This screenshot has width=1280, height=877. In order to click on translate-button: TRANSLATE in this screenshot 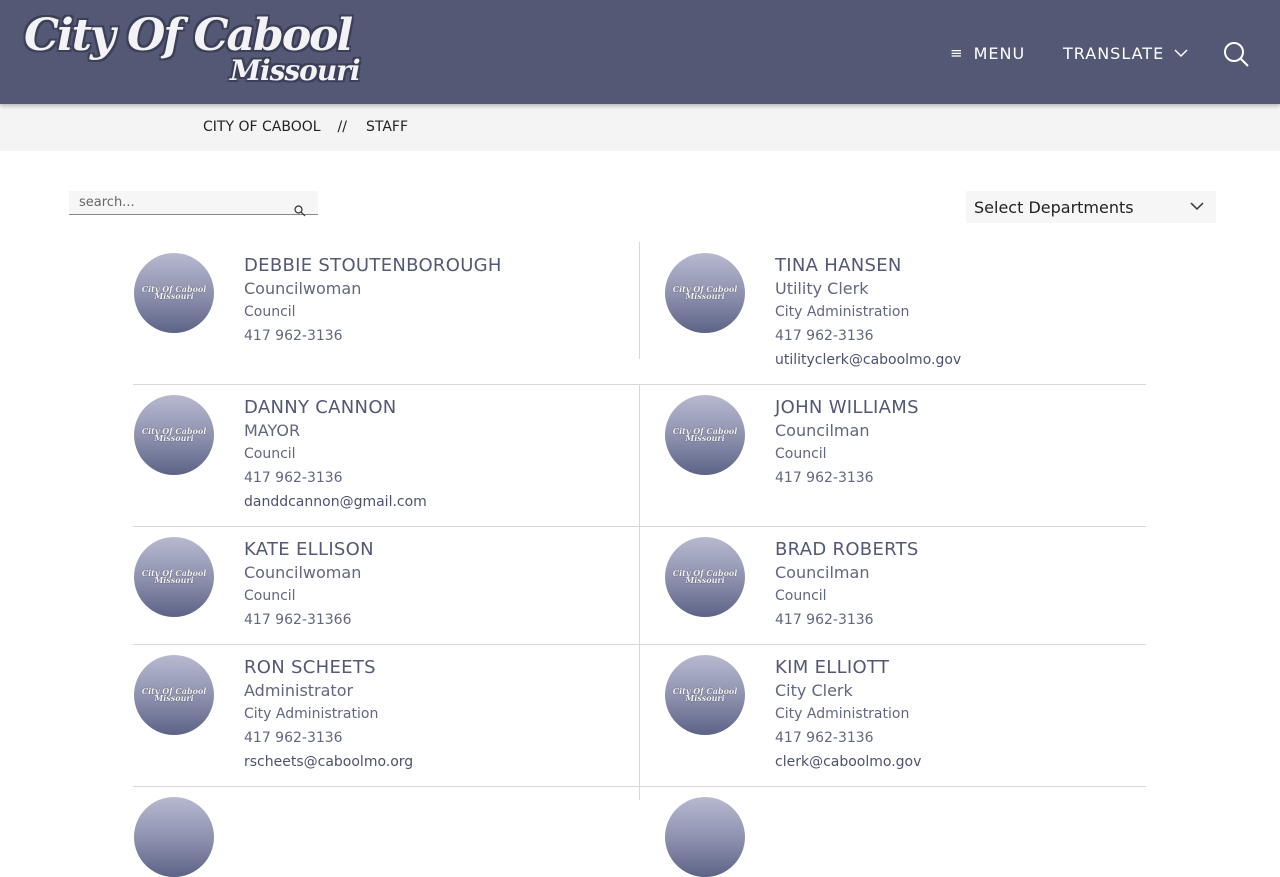, I will do `click(1125, 53)`.